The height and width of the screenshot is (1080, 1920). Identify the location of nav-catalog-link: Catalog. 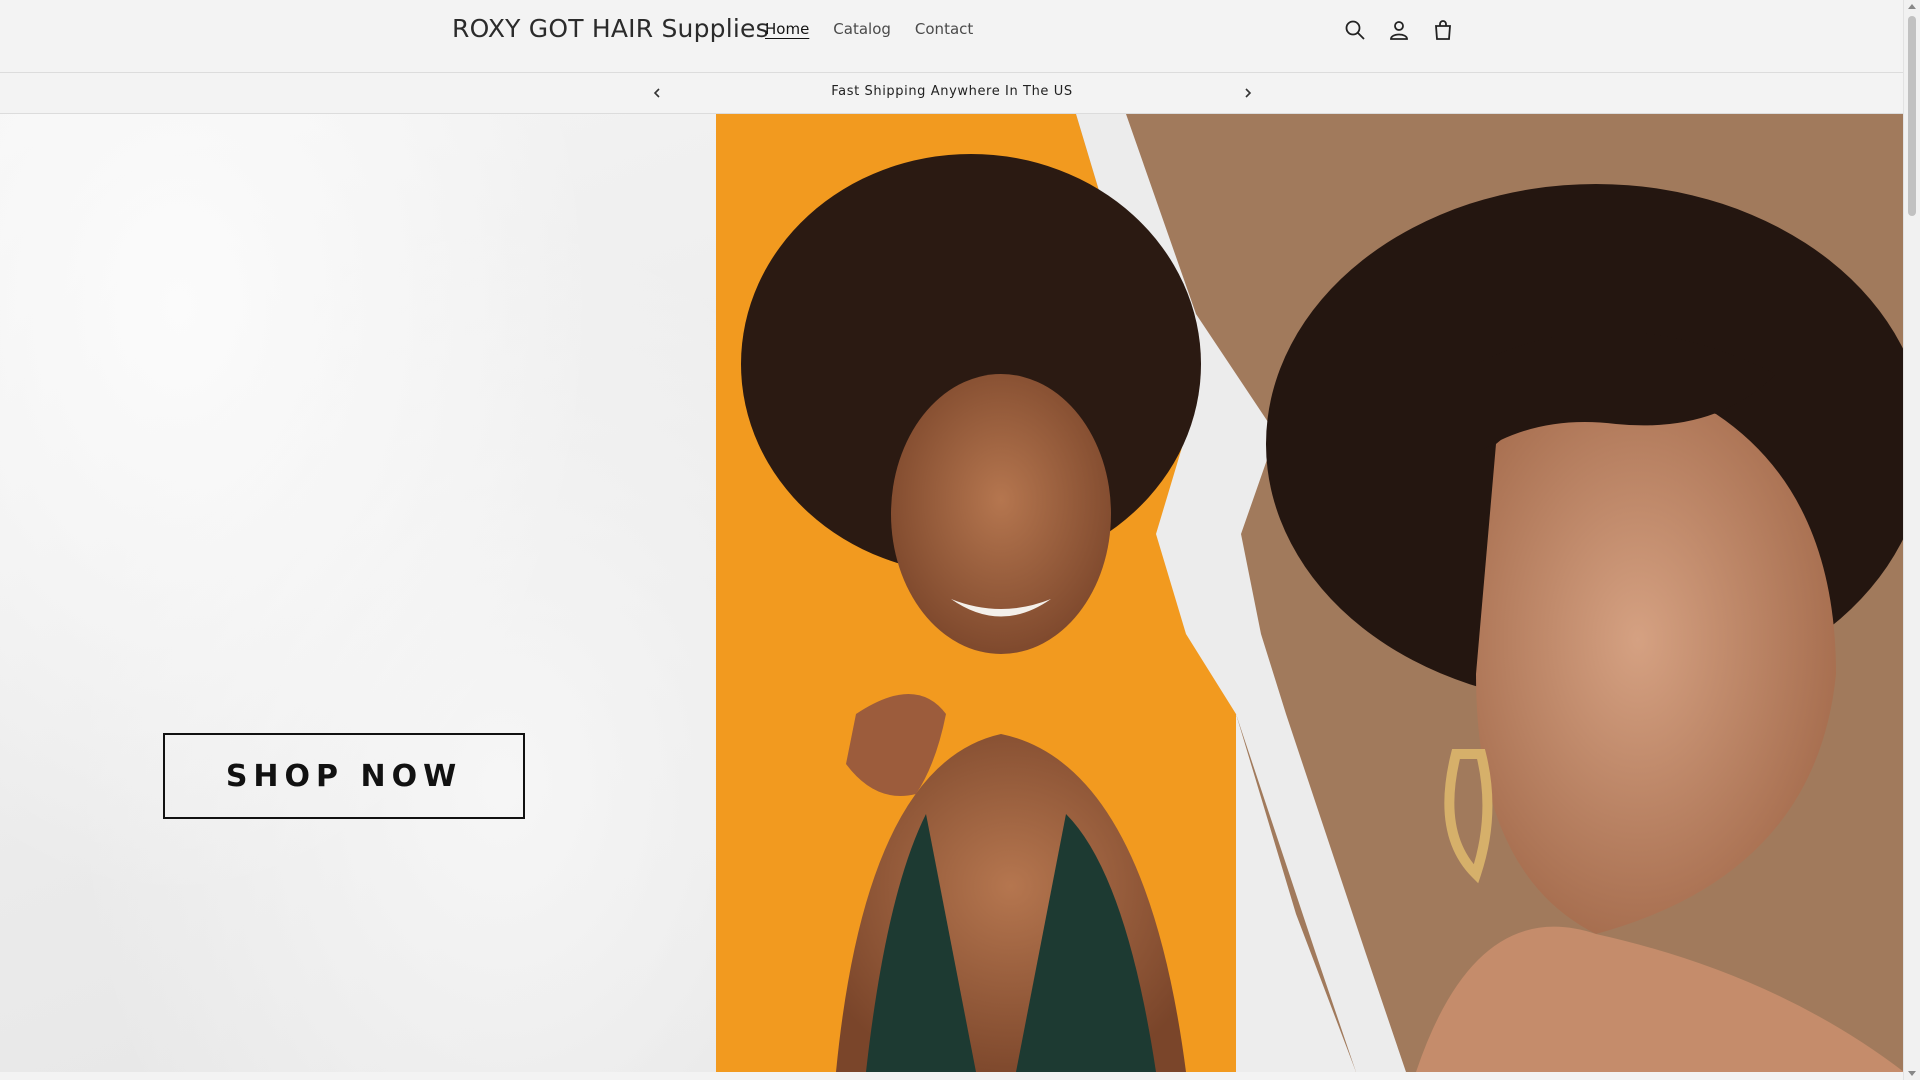
(862, 29).